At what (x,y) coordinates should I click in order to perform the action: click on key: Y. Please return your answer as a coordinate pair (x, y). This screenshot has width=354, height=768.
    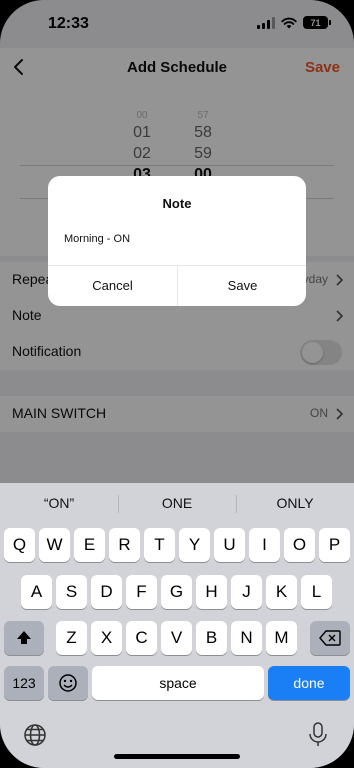
    Looking at the image, I should click on (194, 545).